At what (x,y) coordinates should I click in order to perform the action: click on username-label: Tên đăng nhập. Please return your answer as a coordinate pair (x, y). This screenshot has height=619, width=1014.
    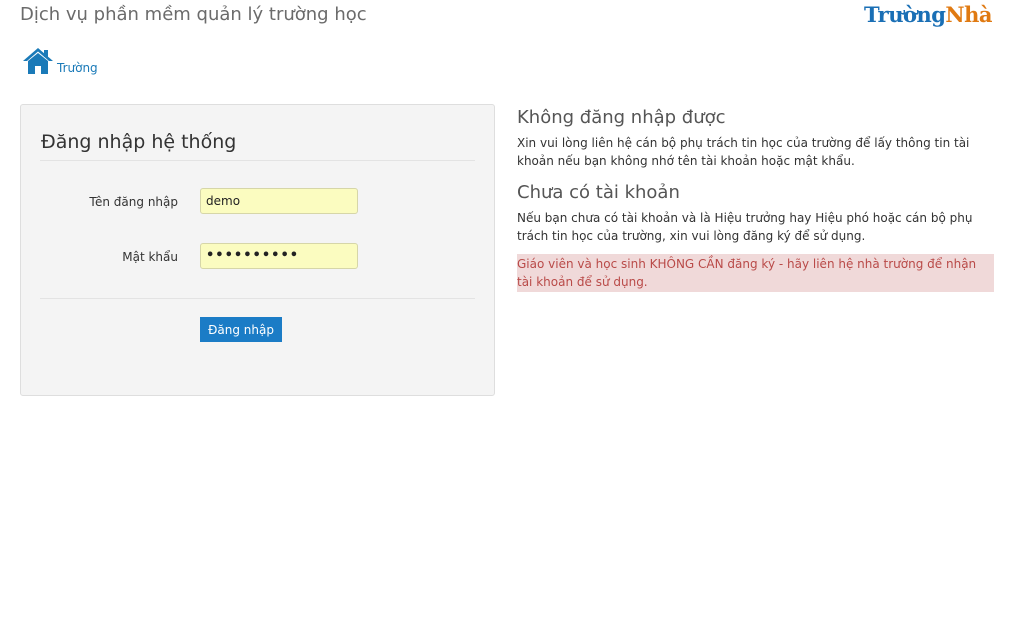
    Looking at the image, I should click on (133, 202).